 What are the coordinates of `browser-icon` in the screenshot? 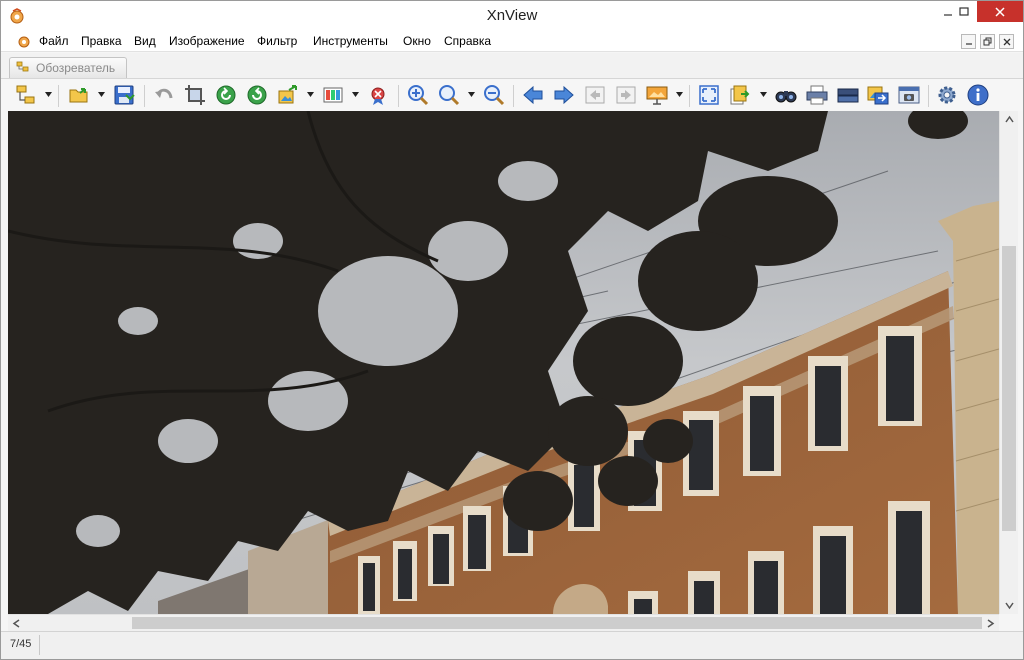 It's located at (26, 95).